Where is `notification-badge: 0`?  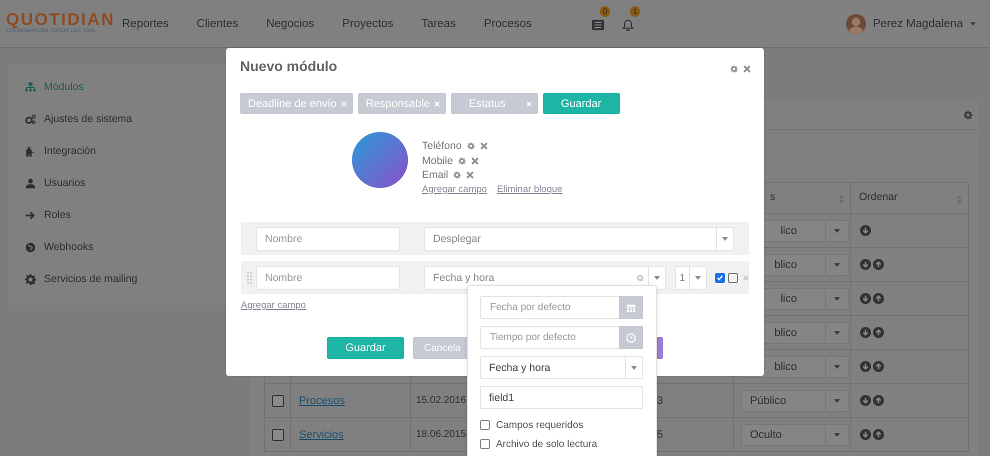
notification-badge: 0 is located at coordinates (605, 11).